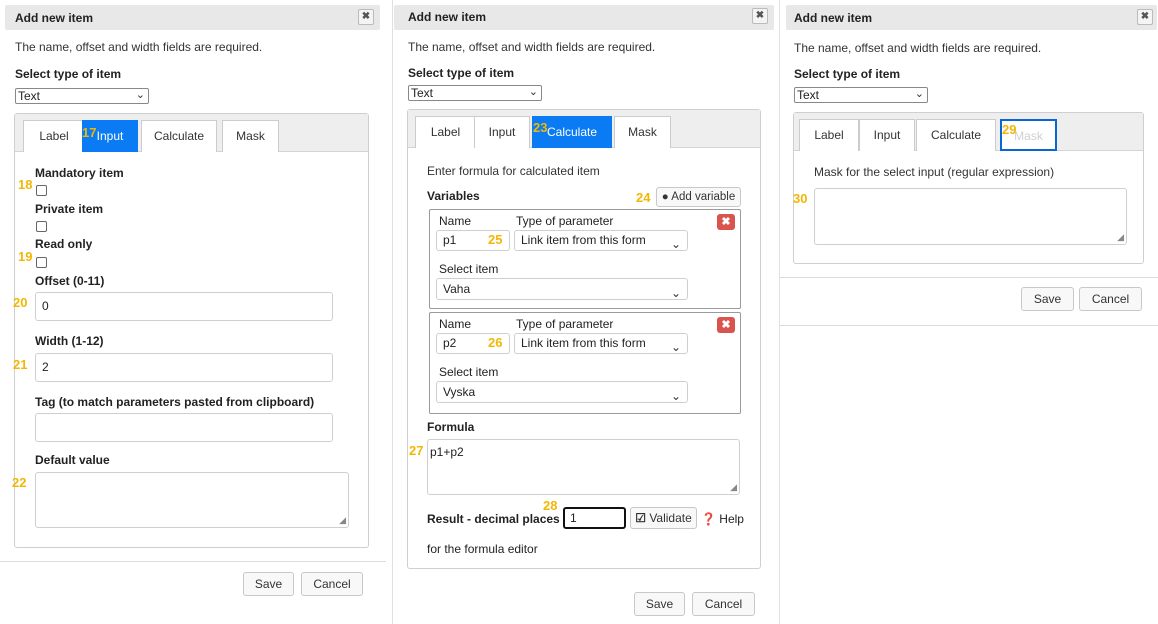  What do you see at coordinates (184, 306) in the screenshot?
I see `offset-input: 0` at bounding box center [184, 306].